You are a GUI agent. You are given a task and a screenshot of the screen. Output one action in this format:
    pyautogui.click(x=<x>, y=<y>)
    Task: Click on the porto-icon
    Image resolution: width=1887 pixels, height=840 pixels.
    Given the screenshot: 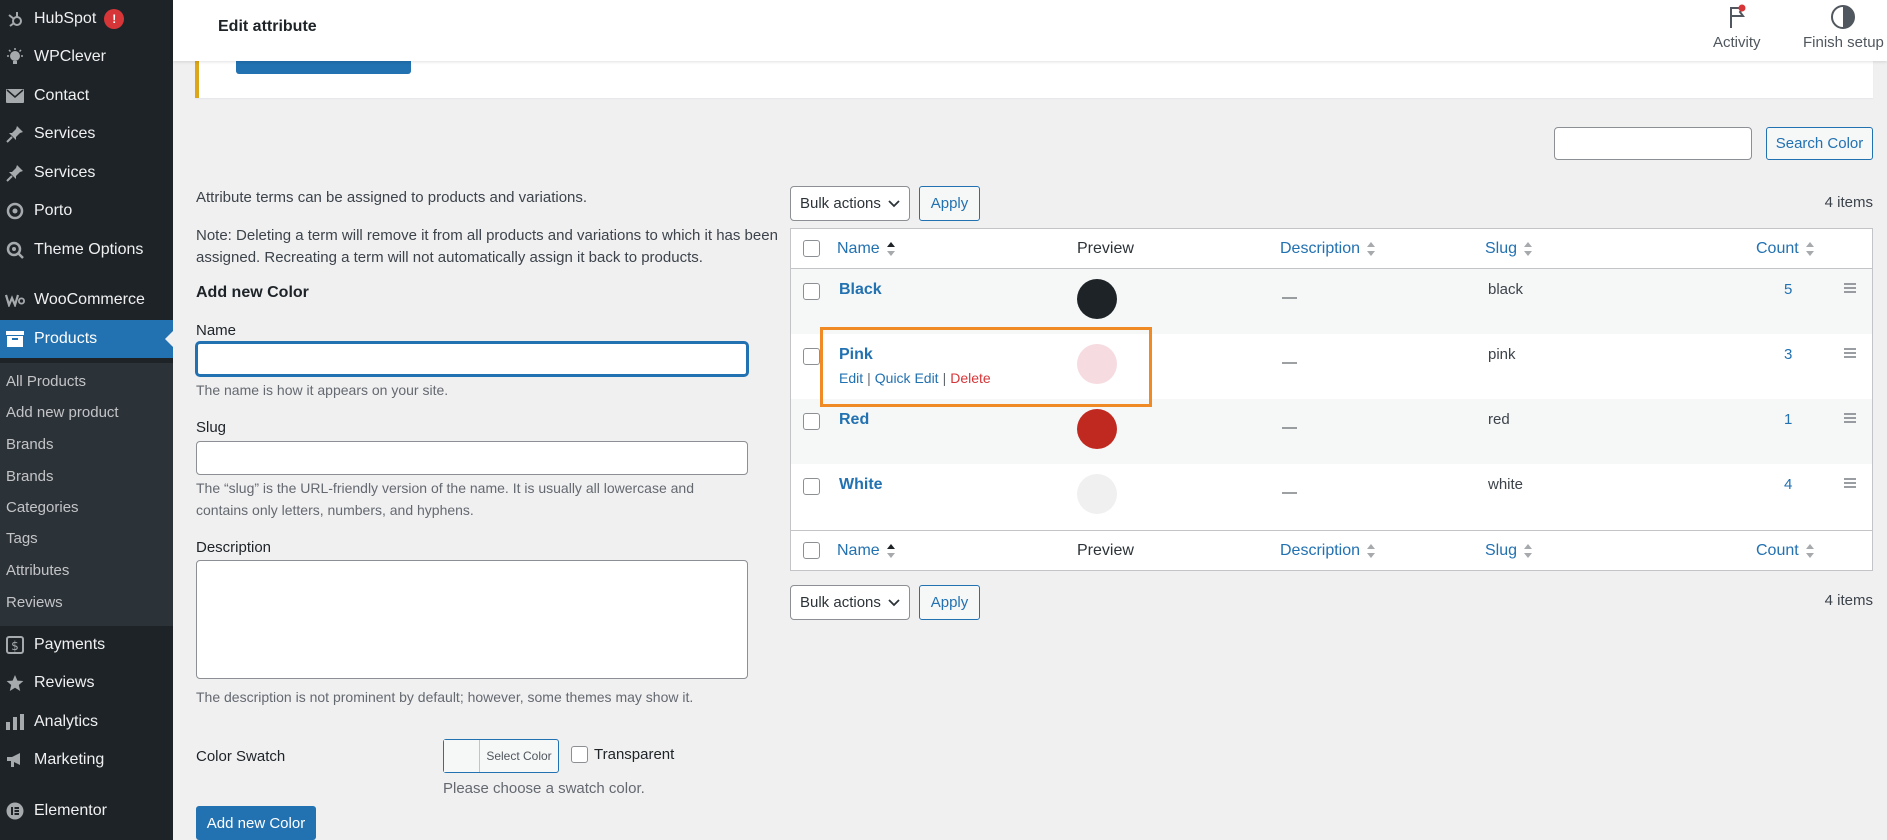 What is the action you would take?
    pyautogui.click(x=15, y=211)
    